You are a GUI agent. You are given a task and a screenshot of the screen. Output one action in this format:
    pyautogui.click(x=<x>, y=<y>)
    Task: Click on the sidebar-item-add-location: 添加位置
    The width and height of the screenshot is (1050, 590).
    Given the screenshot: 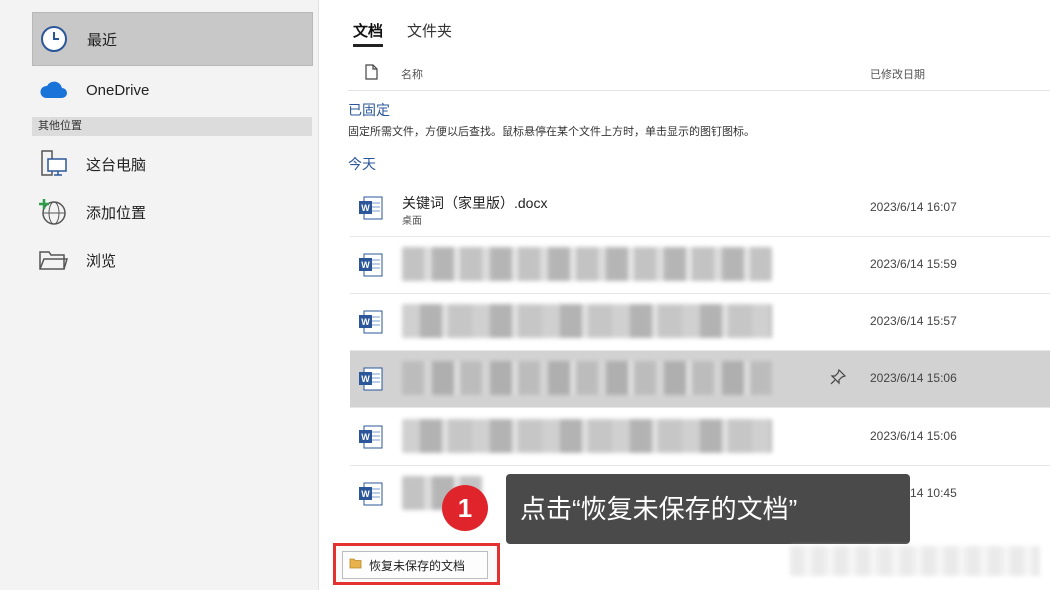 What is the action you would take?
    pyautogui.click(x=171, y=212)
    